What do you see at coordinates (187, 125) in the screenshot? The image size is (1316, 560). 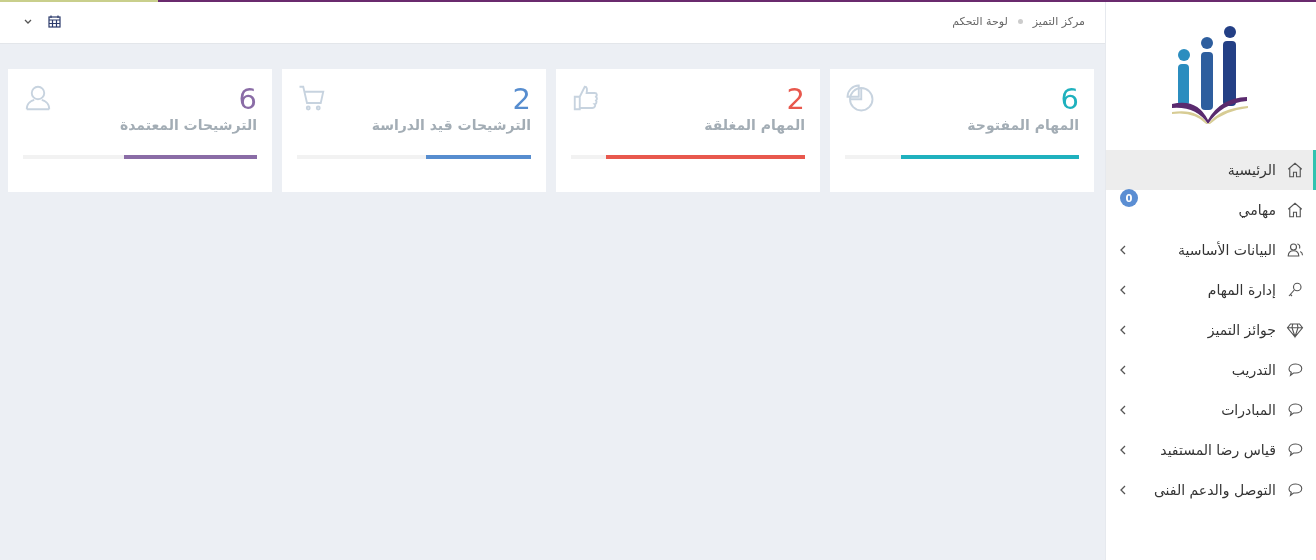 I see `stat-label: الترشيحات المعتمدة` at bounding box center [187, 125].